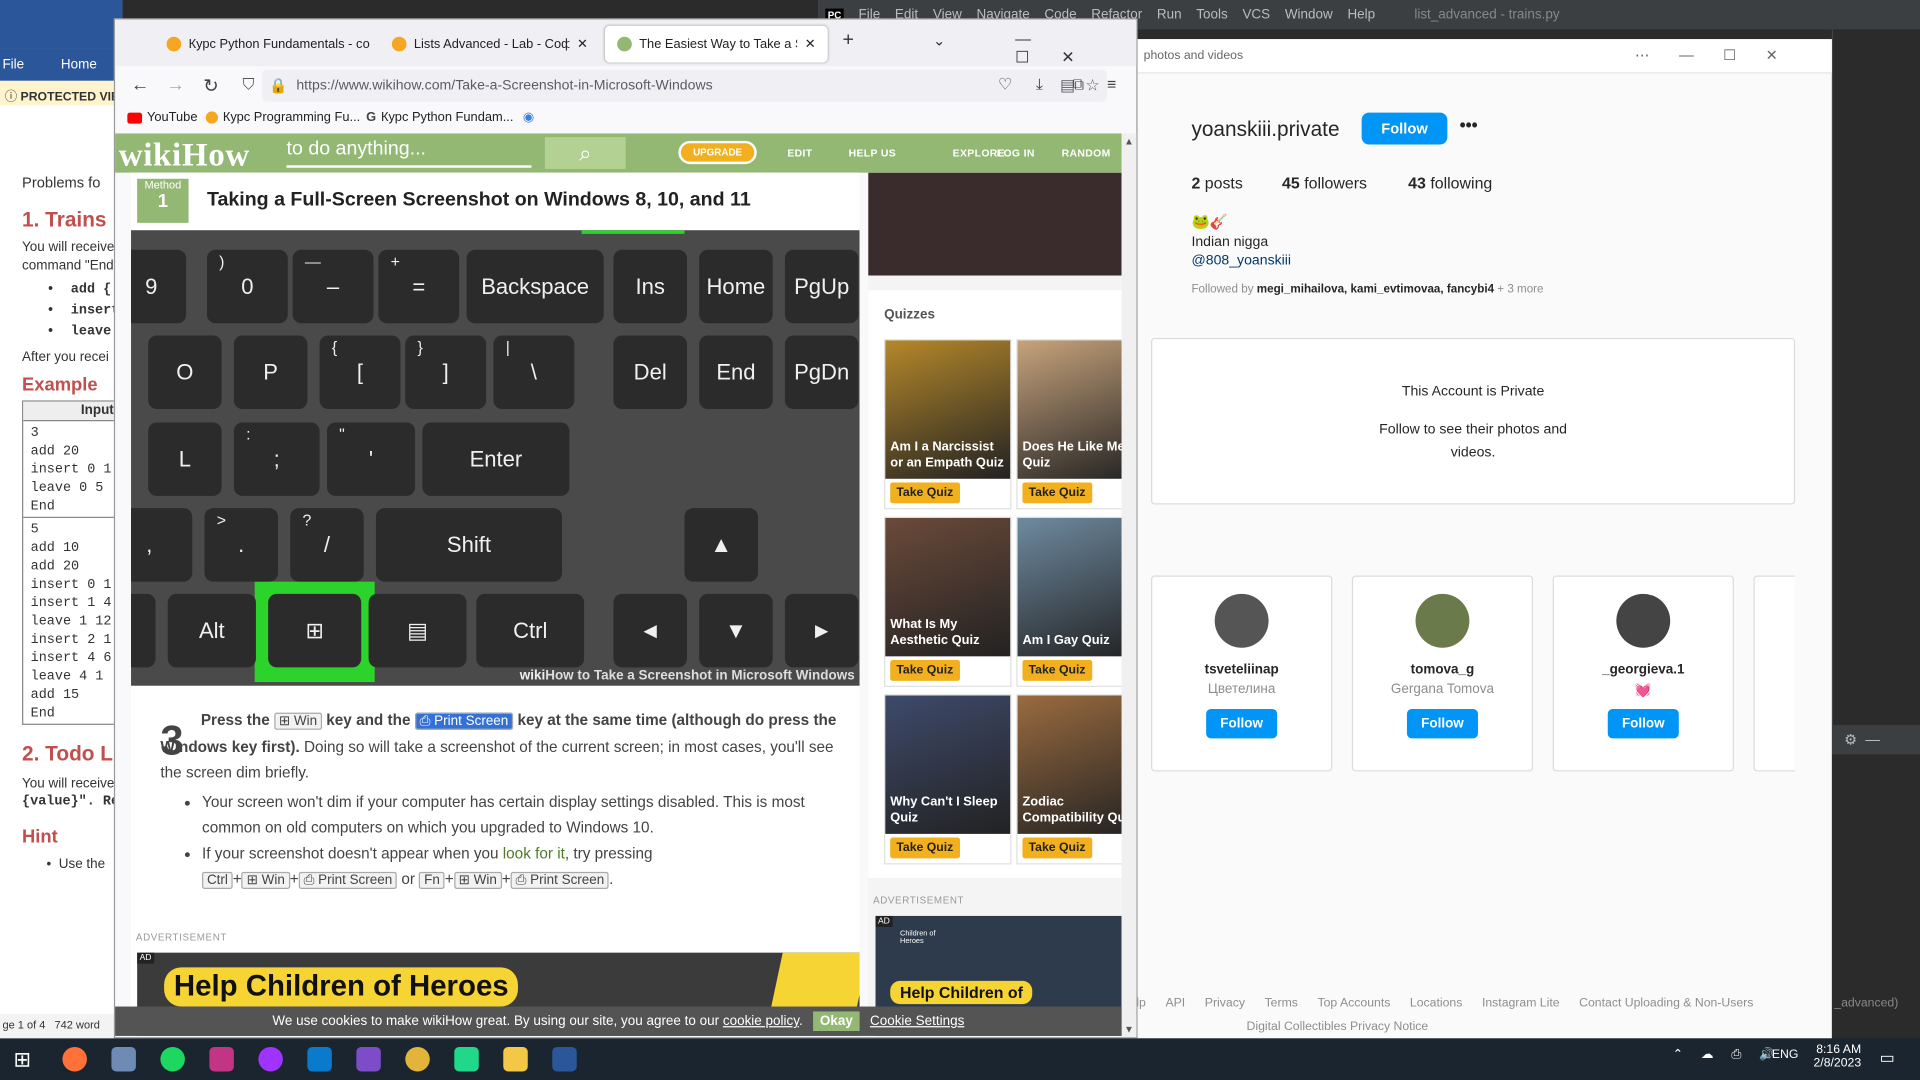 The height and width of the screenshot is (1080, 1920). I want to click on footer-link: Instagram Lite, so click(1521, 1003).